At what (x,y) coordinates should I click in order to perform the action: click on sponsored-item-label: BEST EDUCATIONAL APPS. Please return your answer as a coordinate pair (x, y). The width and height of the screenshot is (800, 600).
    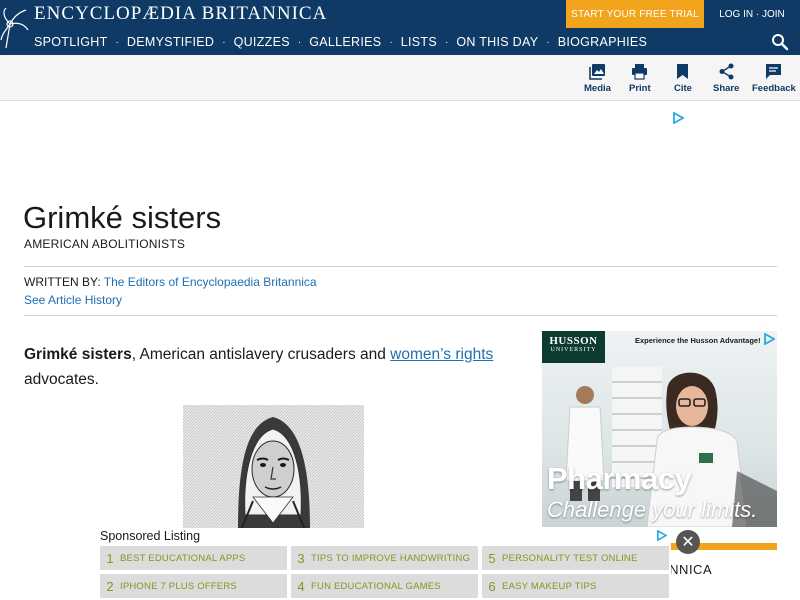
    Looking at the image, I should click on (183, 558).